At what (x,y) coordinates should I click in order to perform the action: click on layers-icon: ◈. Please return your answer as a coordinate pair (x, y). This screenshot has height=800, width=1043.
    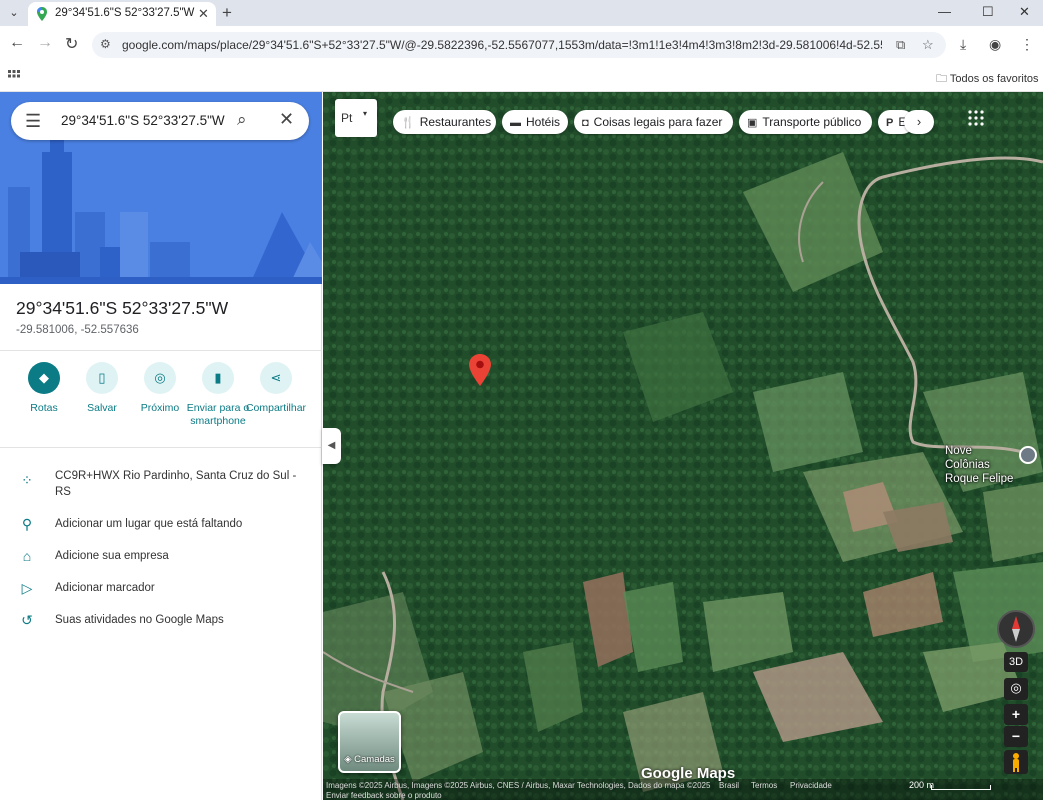
    Looking at the image, I should click on (348, 759).